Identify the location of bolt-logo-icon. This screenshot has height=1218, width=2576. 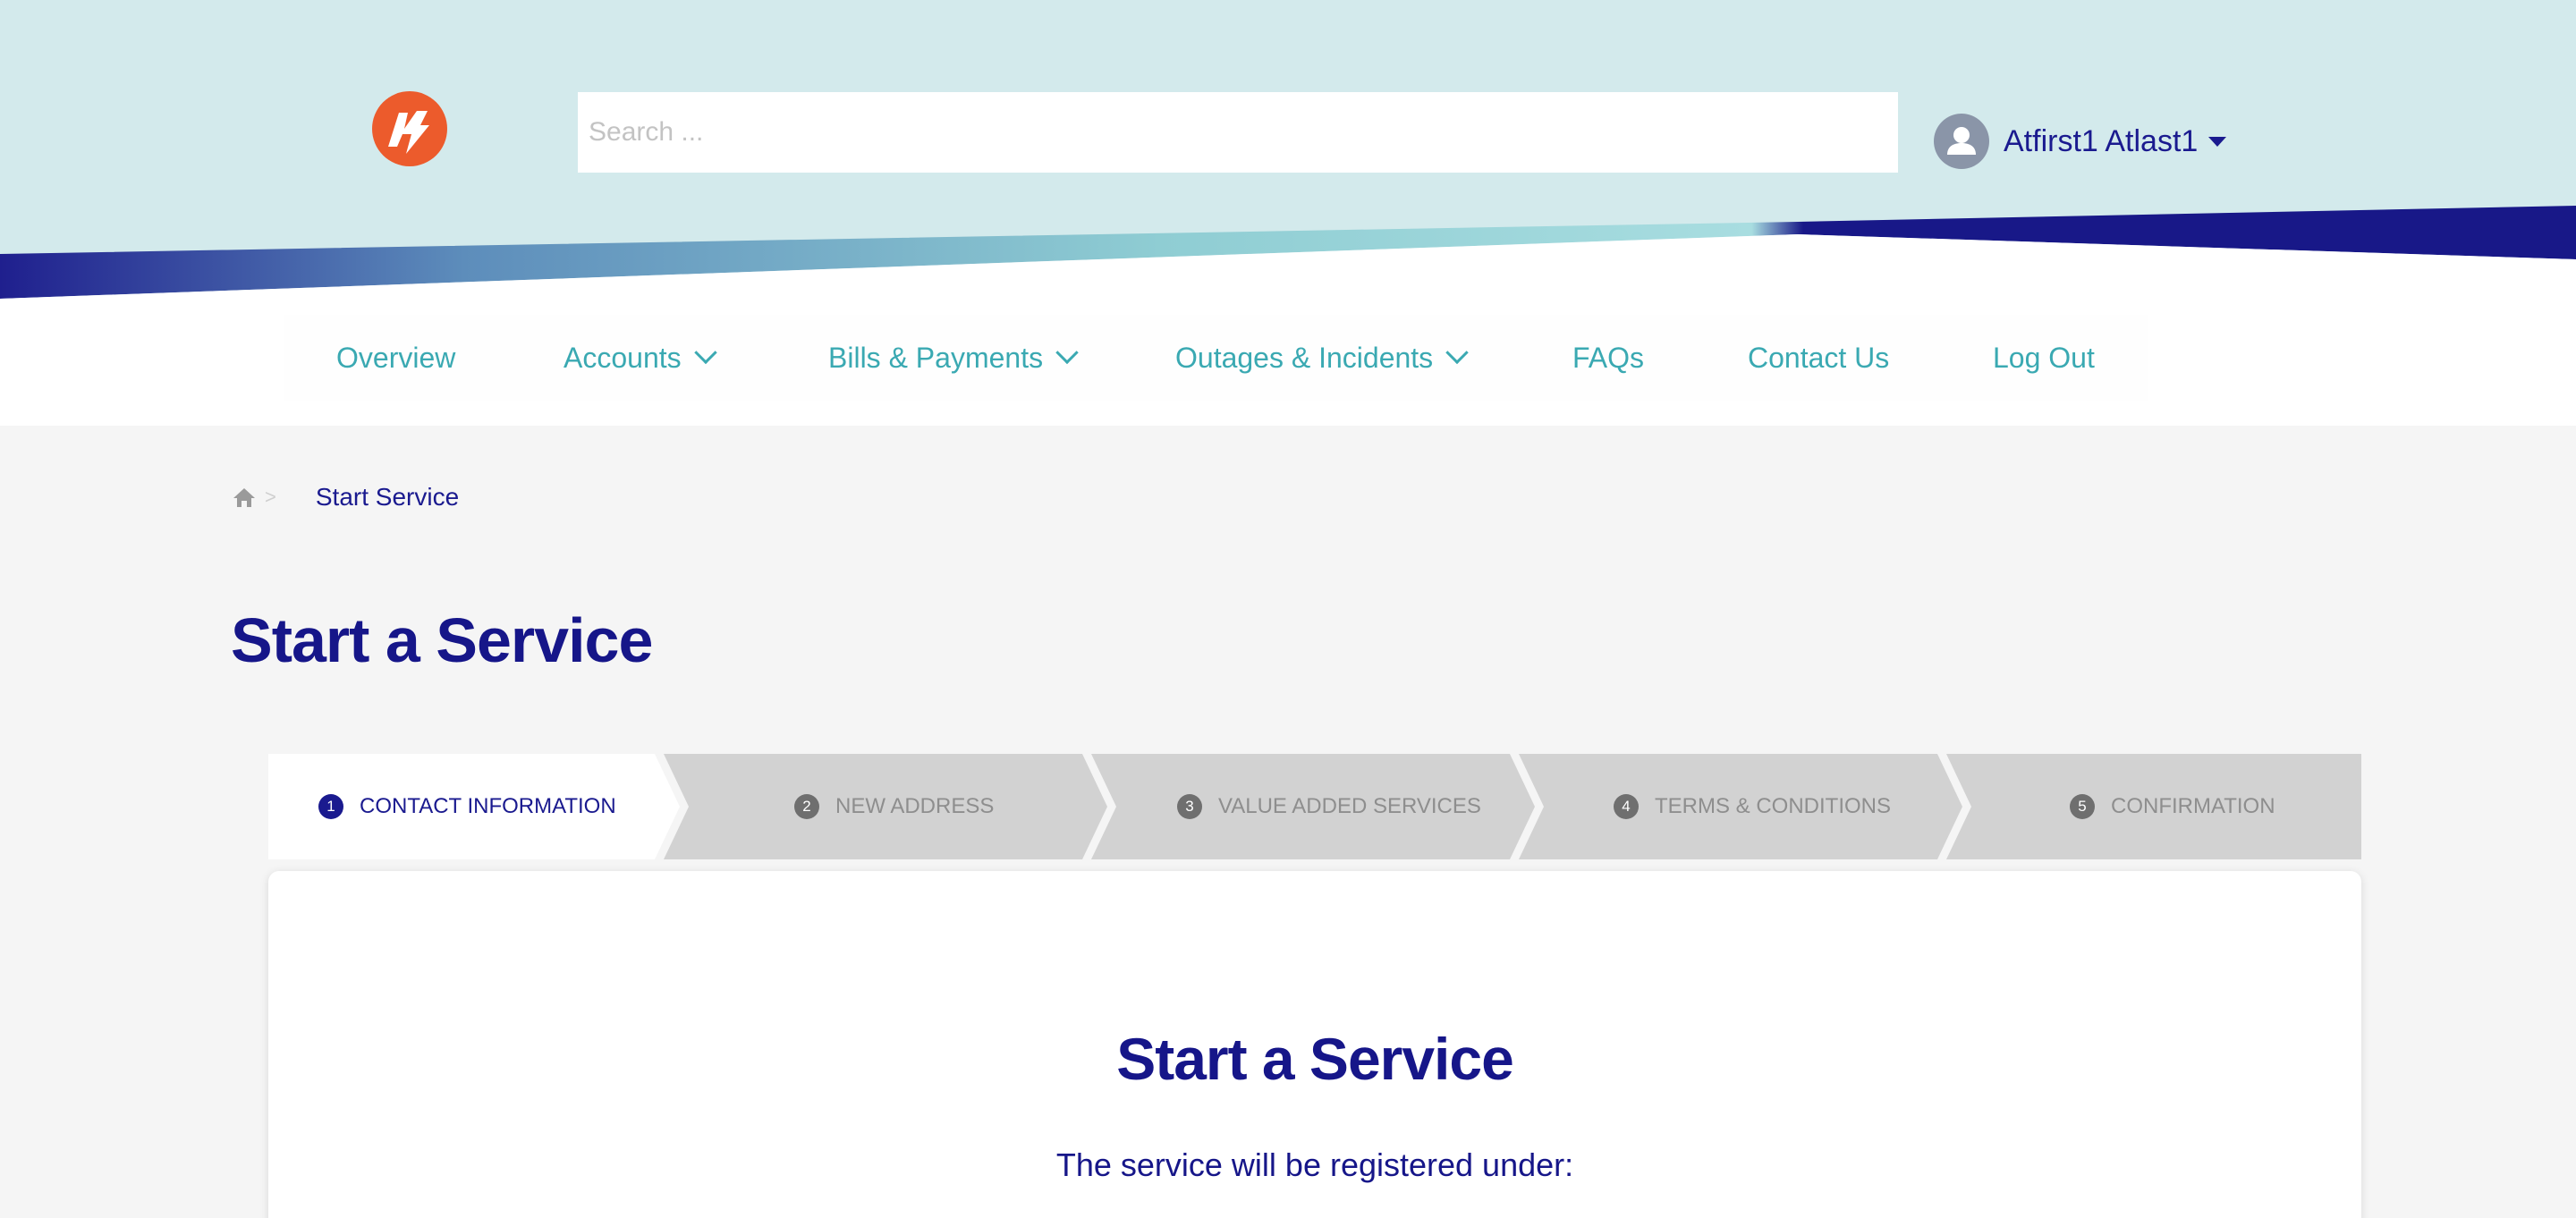
(409, 128).